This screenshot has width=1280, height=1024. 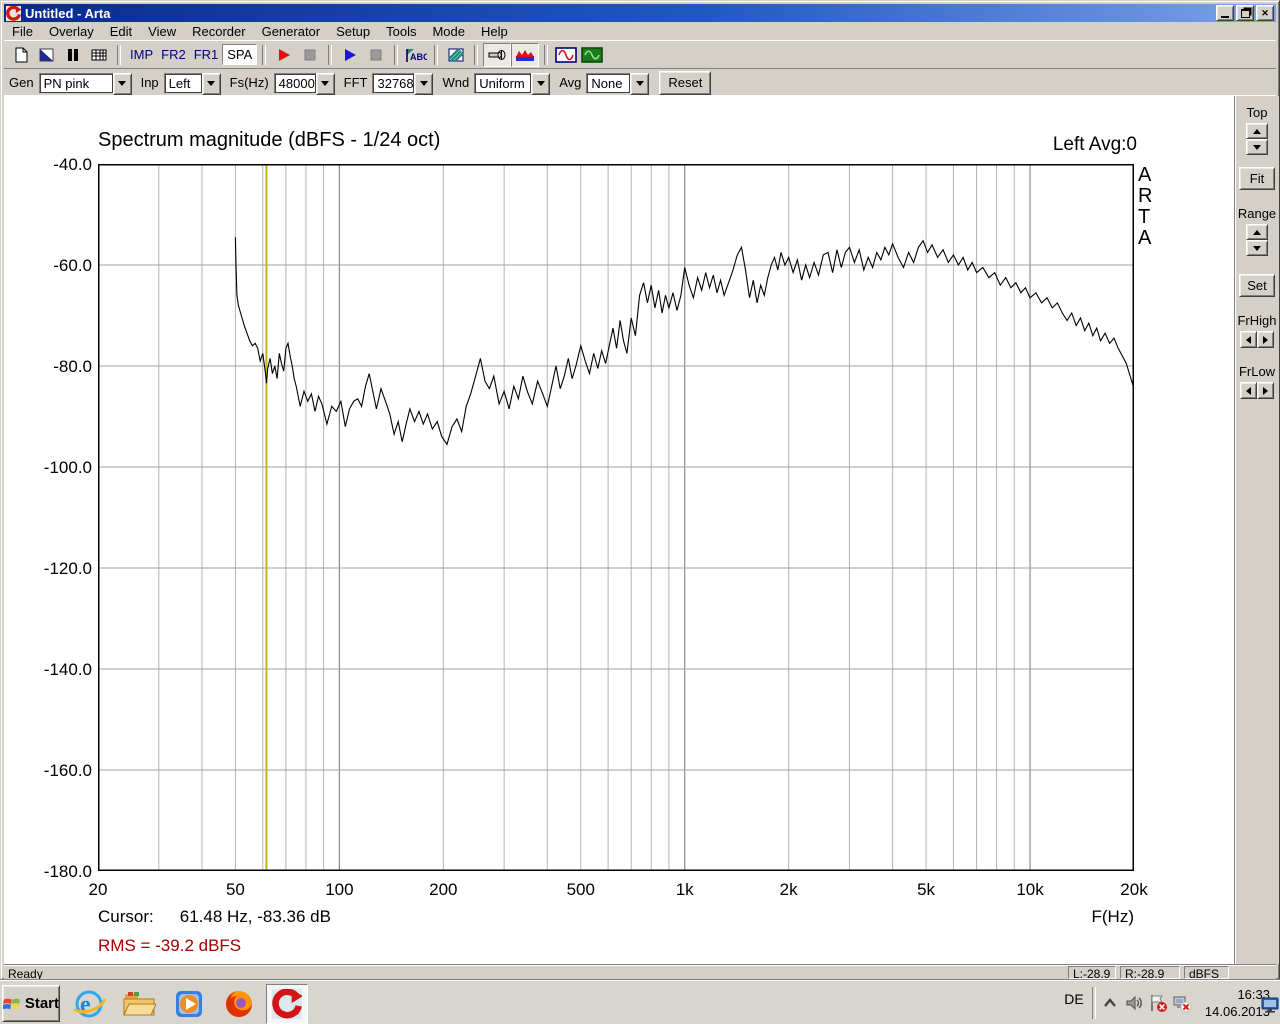 I want to click on menu-mode: Mode, so click(x=448, y=31).